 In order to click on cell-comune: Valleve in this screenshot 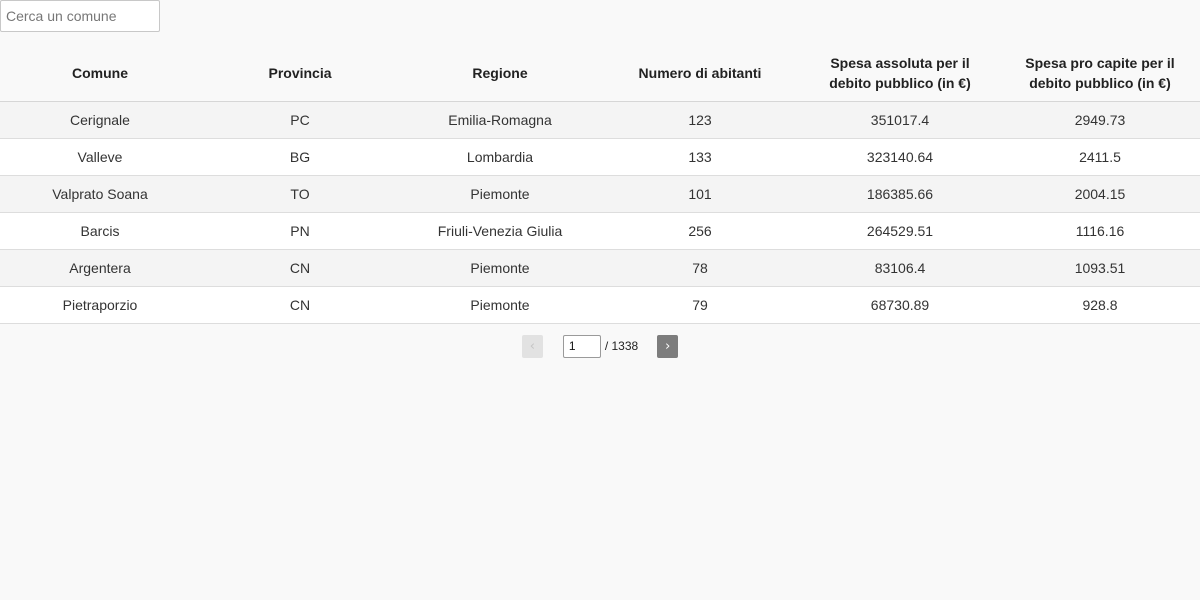, I will do `click(100, 157)`.